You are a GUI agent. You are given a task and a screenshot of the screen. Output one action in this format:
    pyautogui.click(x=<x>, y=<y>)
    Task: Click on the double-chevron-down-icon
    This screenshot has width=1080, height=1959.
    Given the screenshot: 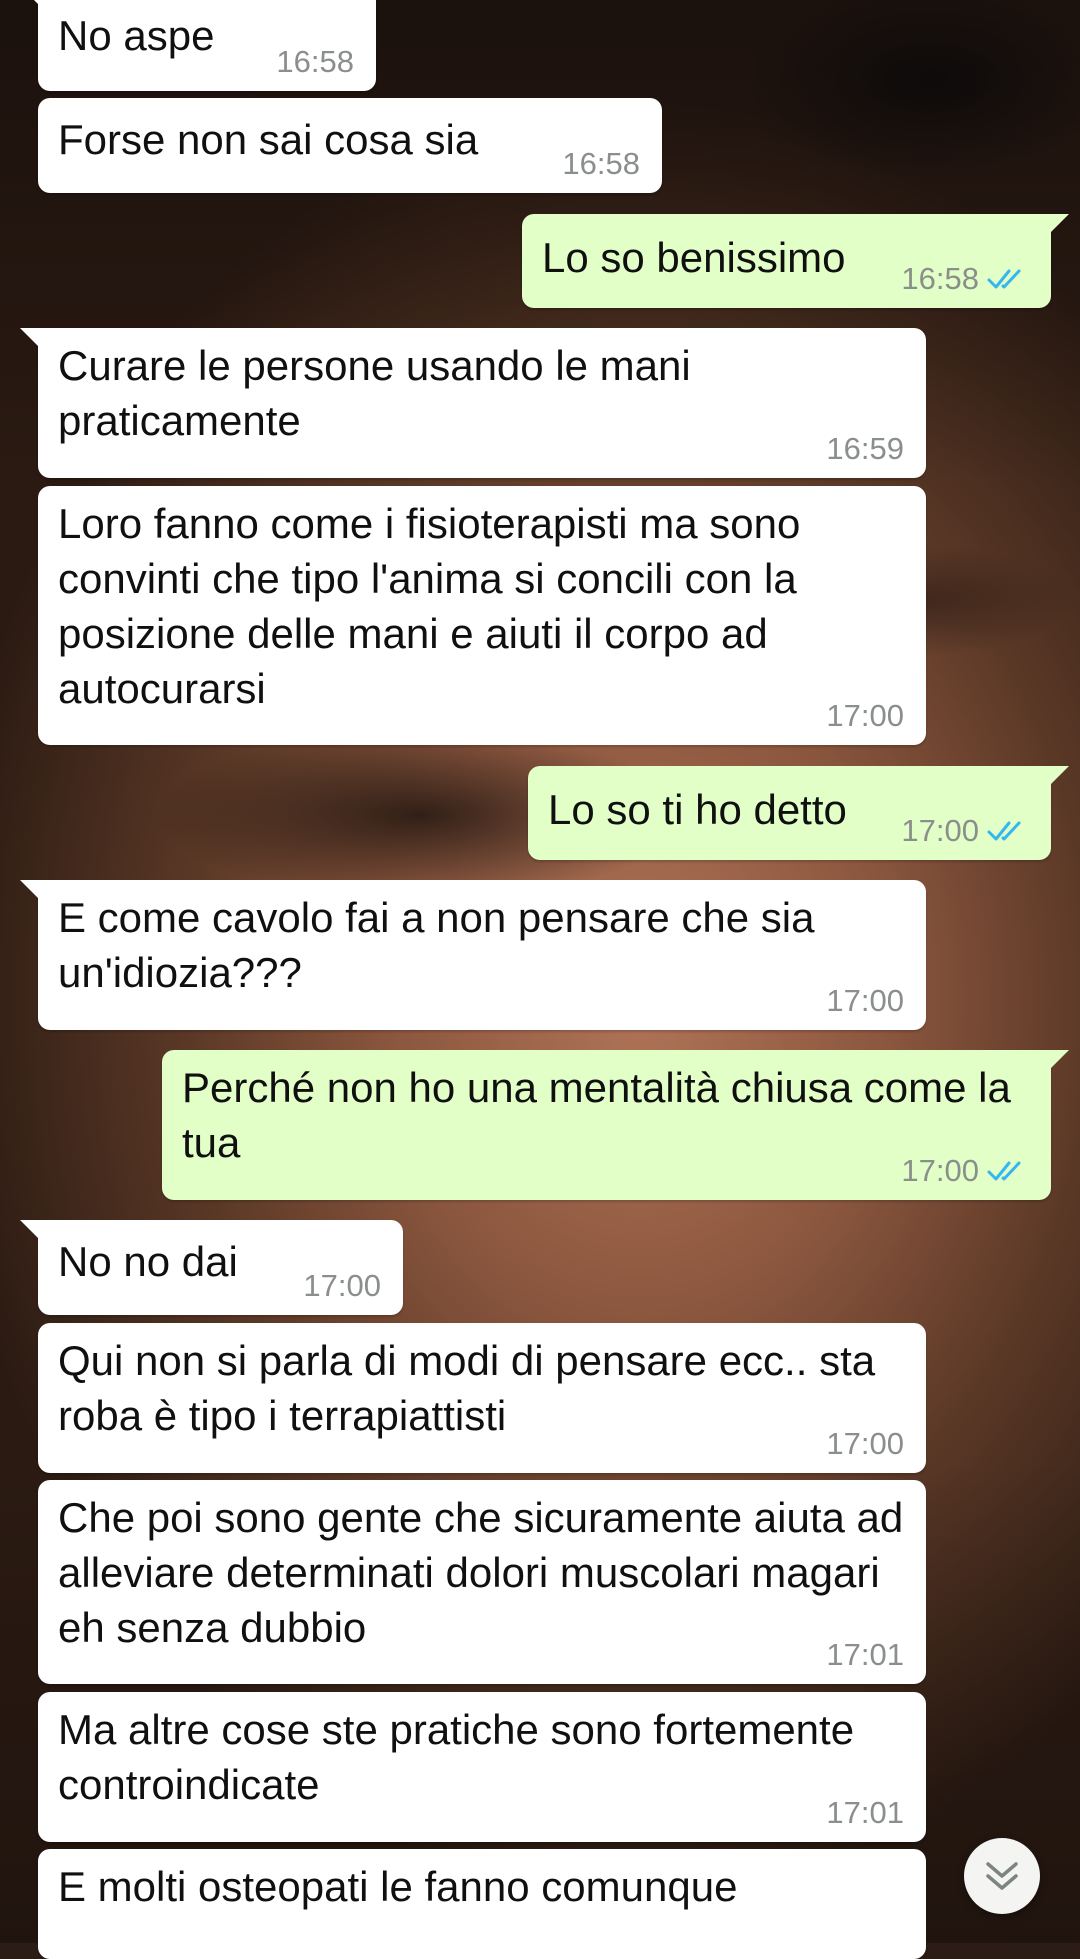 What is the action you would take?
    pyautogui.click(x=1002, y=1876)
    